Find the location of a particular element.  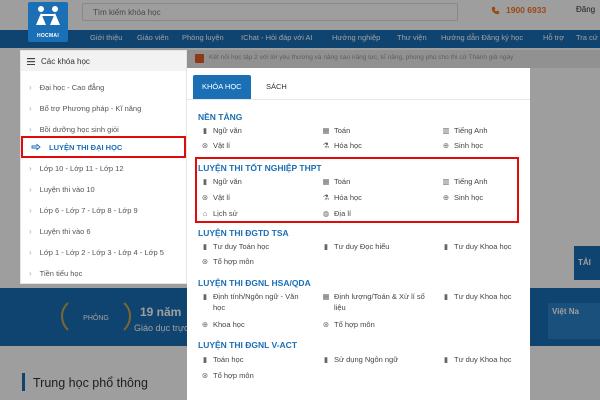

menu-icon is located at coordinates (31, 61).